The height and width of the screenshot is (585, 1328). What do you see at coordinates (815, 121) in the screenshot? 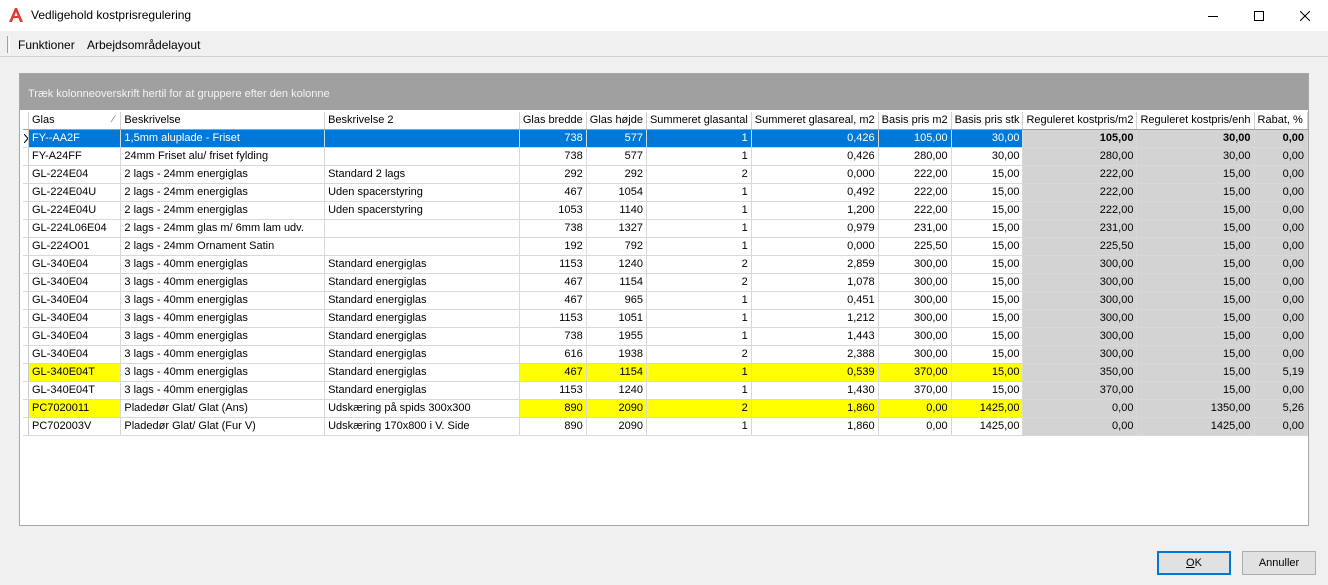
I see `column-header-summeret-glasareal: Summeret glasareal, m2` at bounding box center [815, 121].